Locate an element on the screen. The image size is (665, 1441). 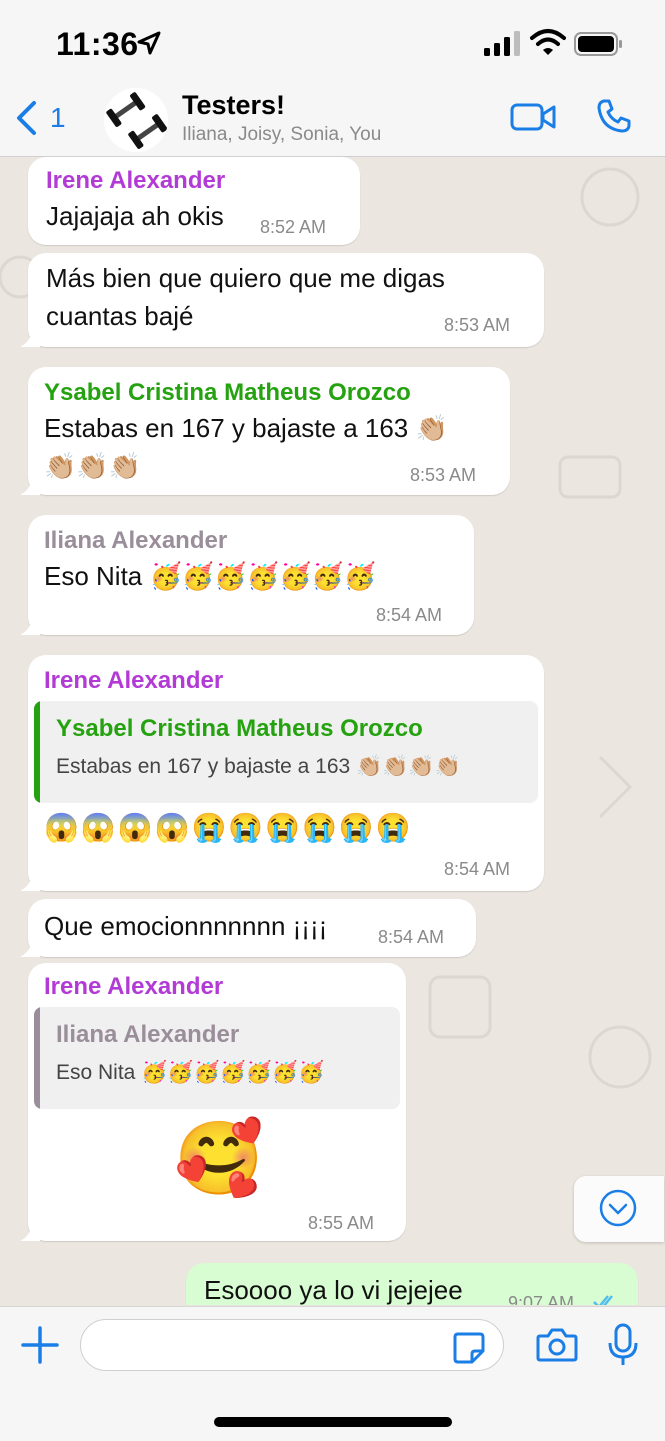
message-text: Jajajaja ah okis is located at coordinates (135, 216).